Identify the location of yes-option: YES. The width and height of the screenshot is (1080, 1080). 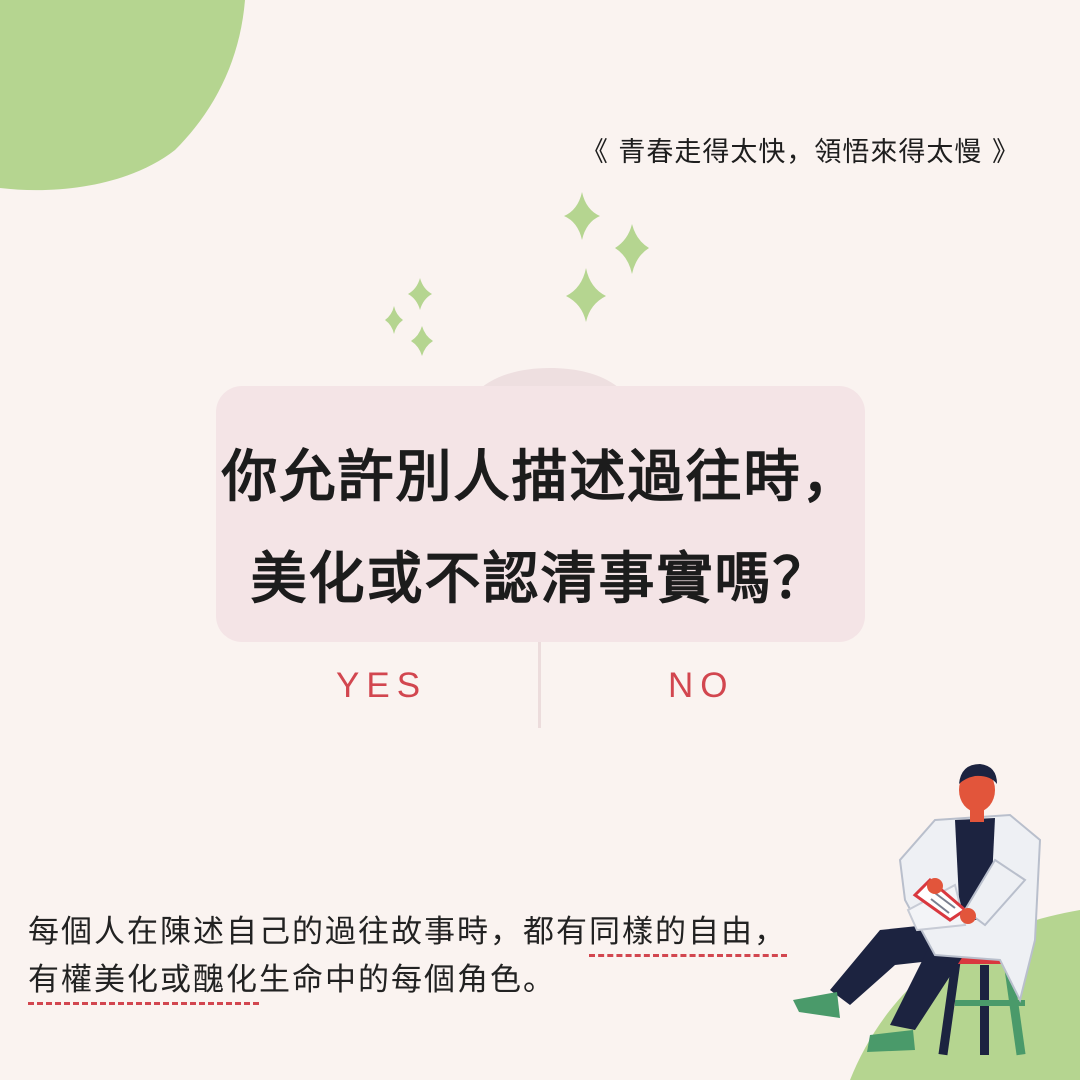
(381, 686).